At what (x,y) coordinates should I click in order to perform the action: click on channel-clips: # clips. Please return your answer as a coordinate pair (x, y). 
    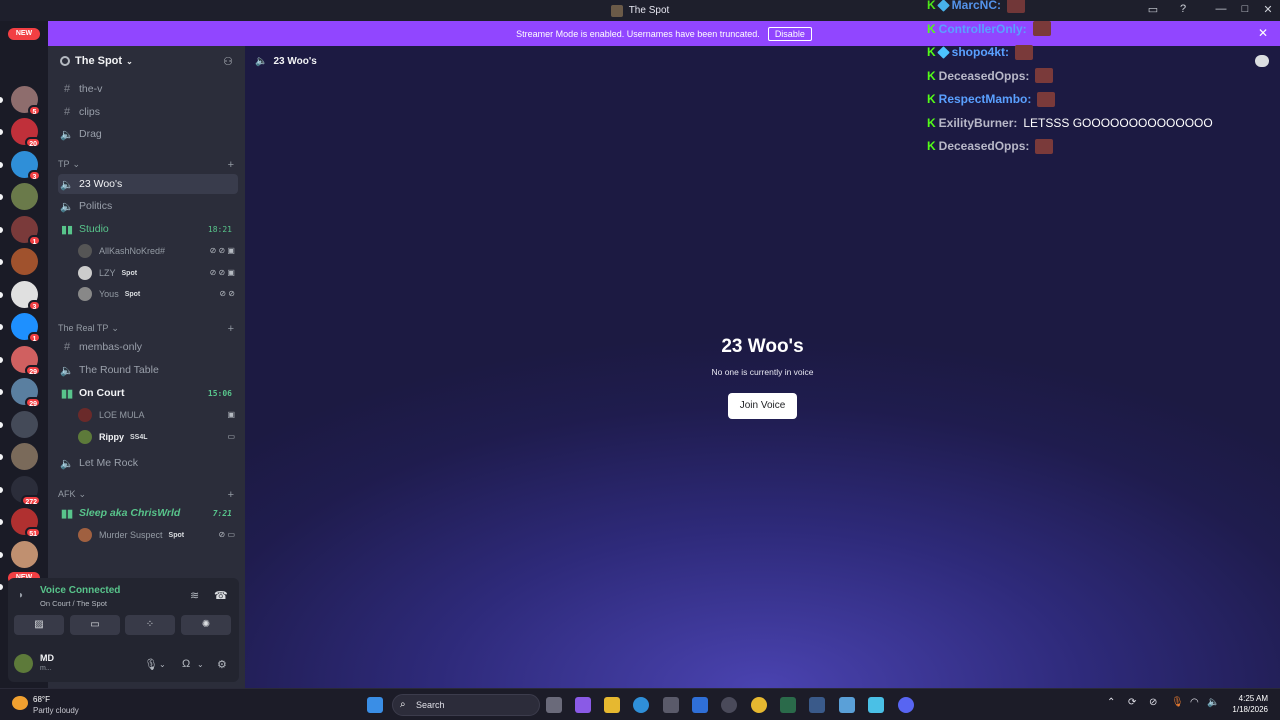
    Looking at the image, I should click on (148, 112).